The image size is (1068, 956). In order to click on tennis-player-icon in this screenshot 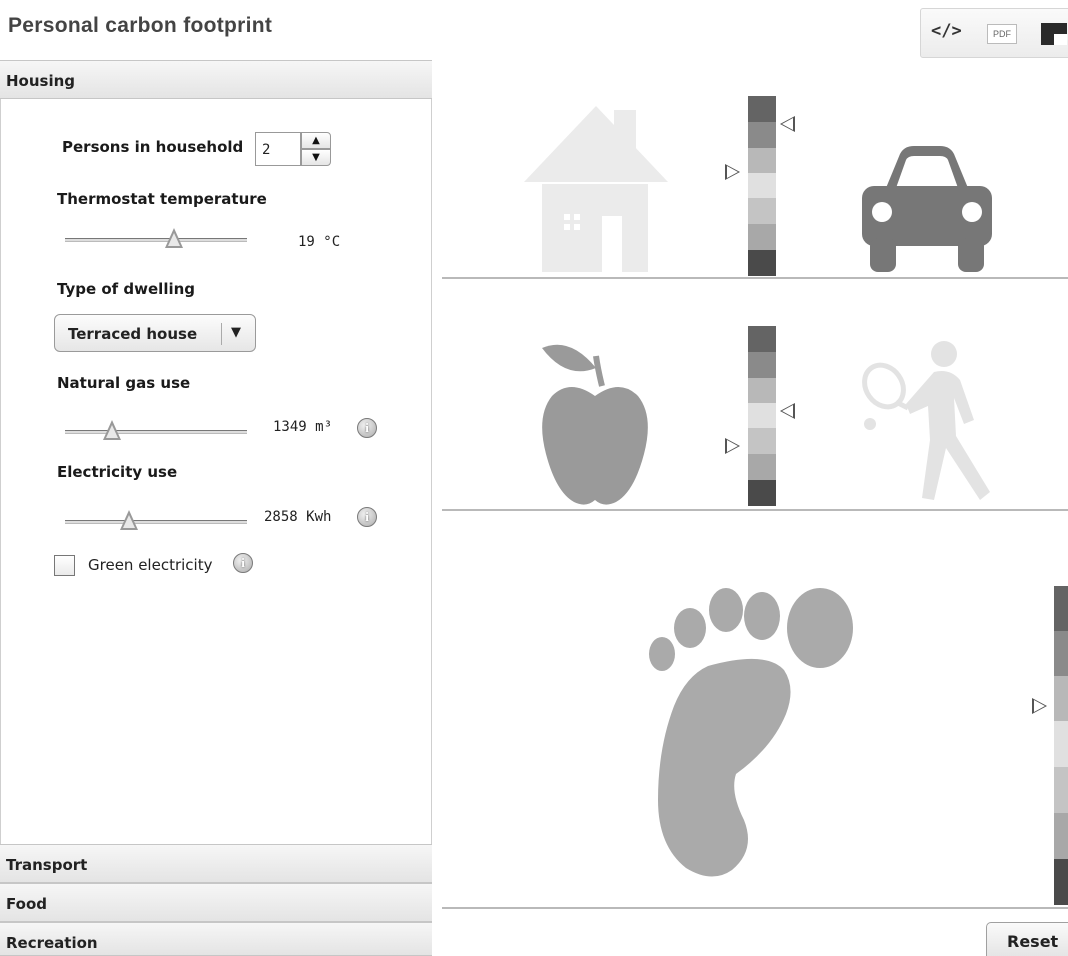, I will do `click(926, 420)`.